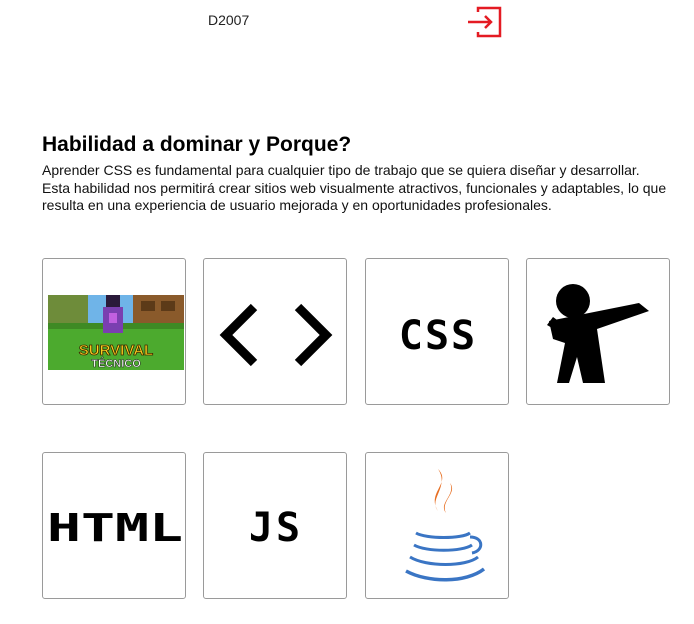 The width and height of the screenshot is (694, 624). I want to click on section-title: Habilidad a dominar y Porque?, so click(197, 144).